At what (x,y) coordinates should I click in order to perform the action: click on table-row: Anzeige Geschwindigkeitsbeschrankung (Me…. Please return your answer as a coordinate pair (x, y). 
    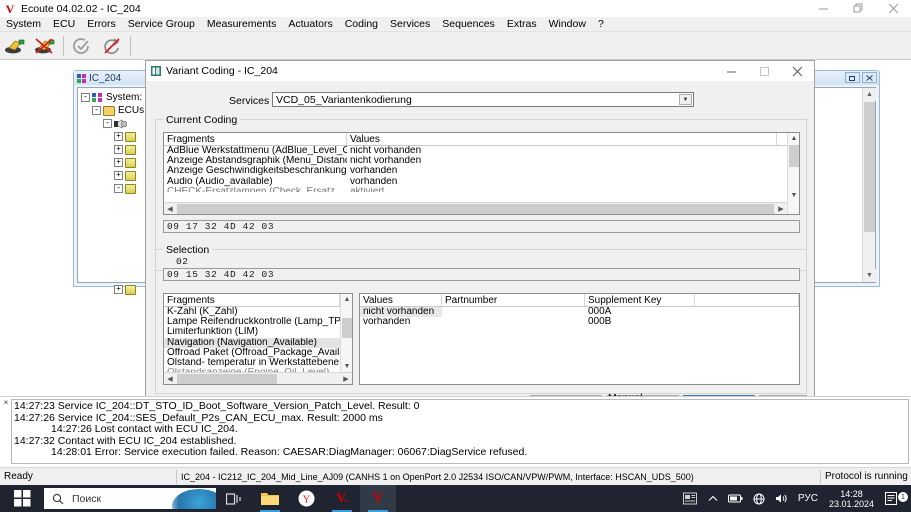
    Looking at the image, I should click on (481, 171).